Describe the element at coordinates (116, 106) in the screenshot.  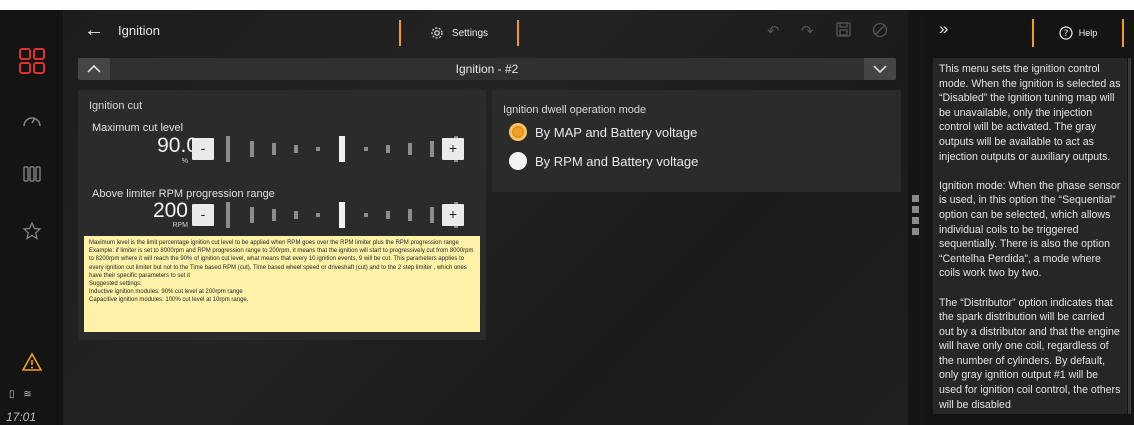
I see `panel-title: Ignition cut` at that location.